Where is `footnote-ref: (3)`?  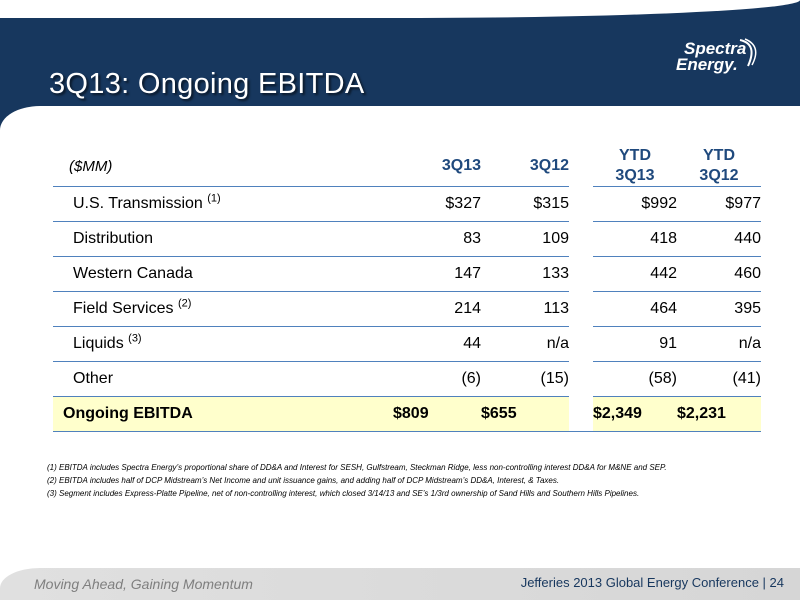
footnote-ref: (3) is located at coordinates (135, 338).